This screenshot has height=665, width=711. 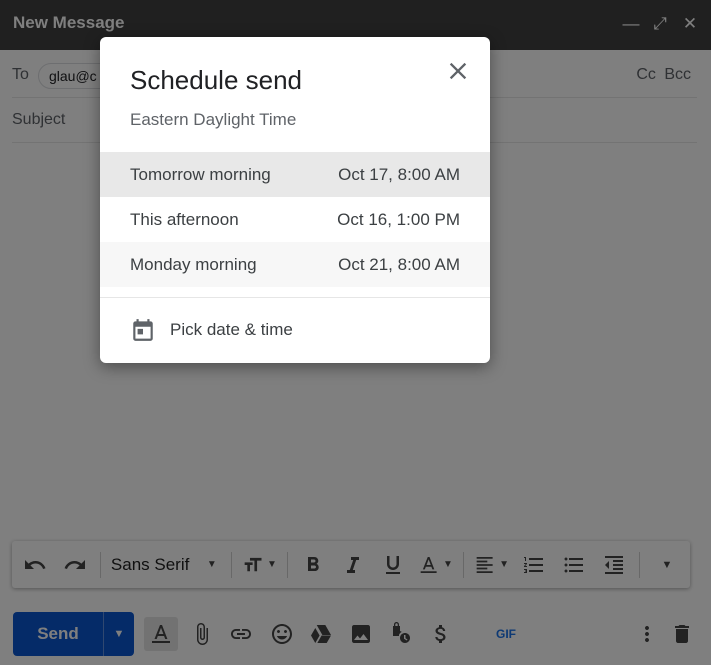 What do you see at coordinates (213, 119) in the screenshot?
I see `timezone-label: Eastern Daylight Time` at bounding box center [213, 119].